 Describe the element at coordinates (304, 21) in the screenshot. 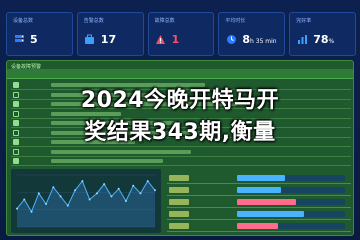

I see `stat-label: 完好率` at that location.